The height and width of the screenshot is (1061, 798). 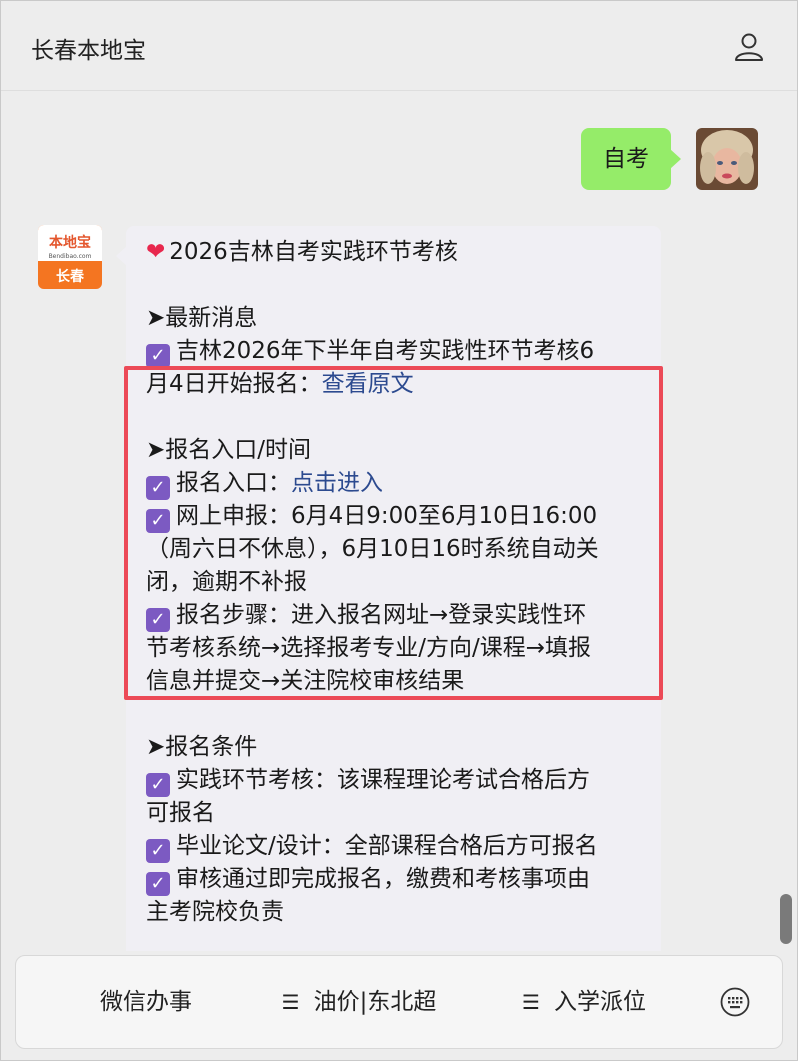 I want to click on condition-1-line-2: 可报名, so click(x=180, y=813).